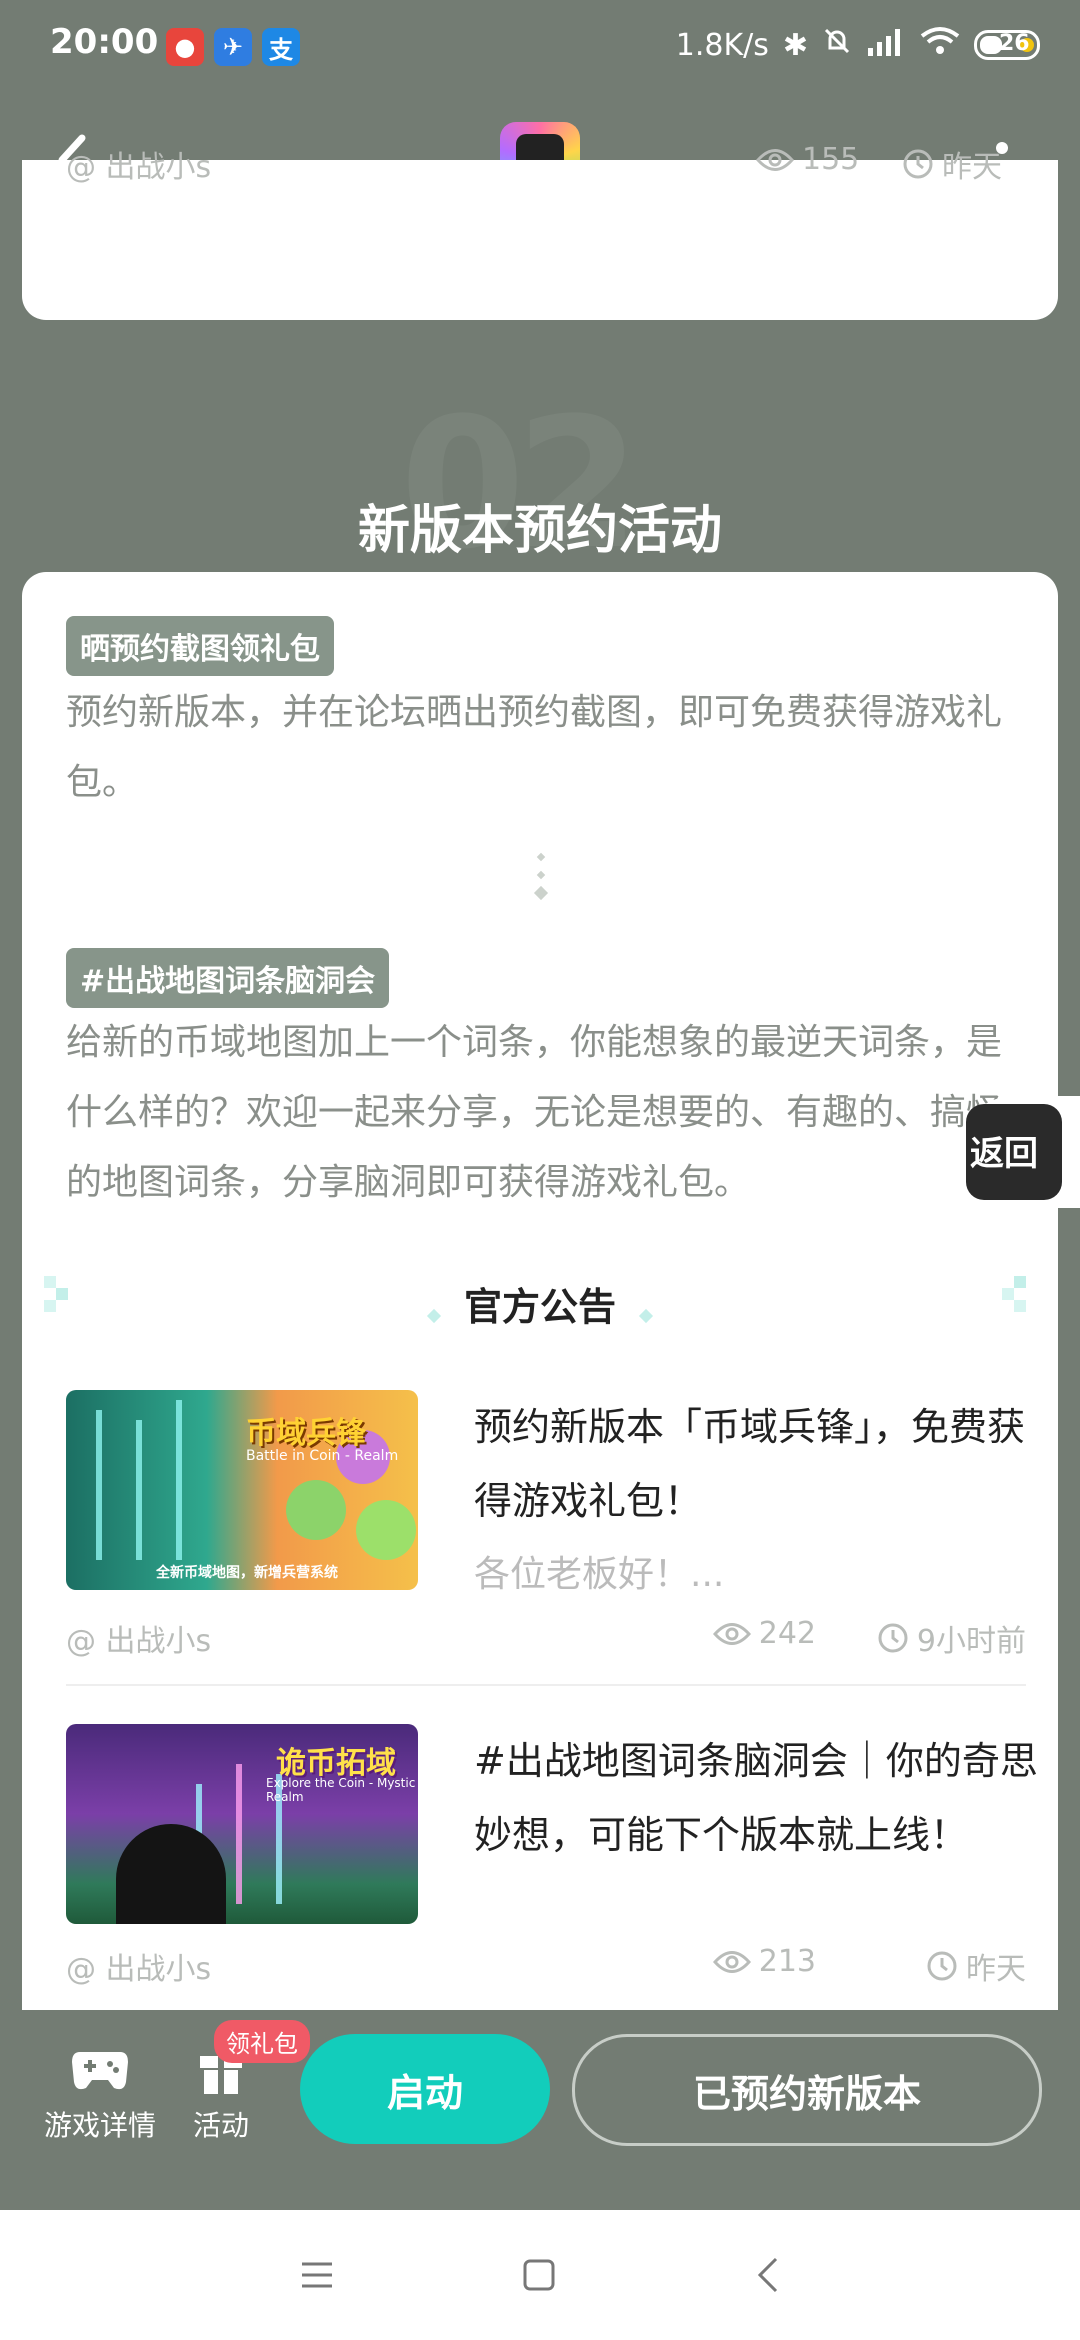  I want to click on thumbnail-subtitle: Explore the Coin - Mystic Realm, so click(341, 1790).